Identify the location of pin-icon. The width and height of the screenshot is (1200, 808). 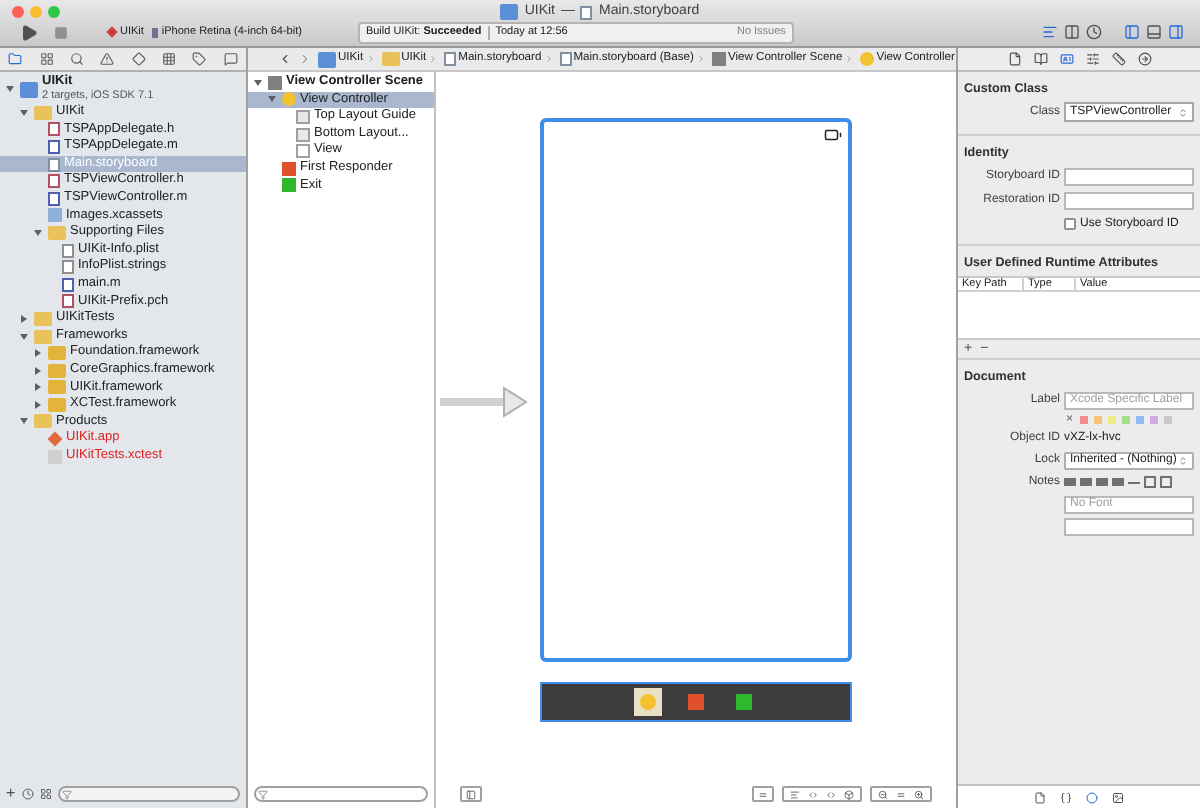
(763, 794).